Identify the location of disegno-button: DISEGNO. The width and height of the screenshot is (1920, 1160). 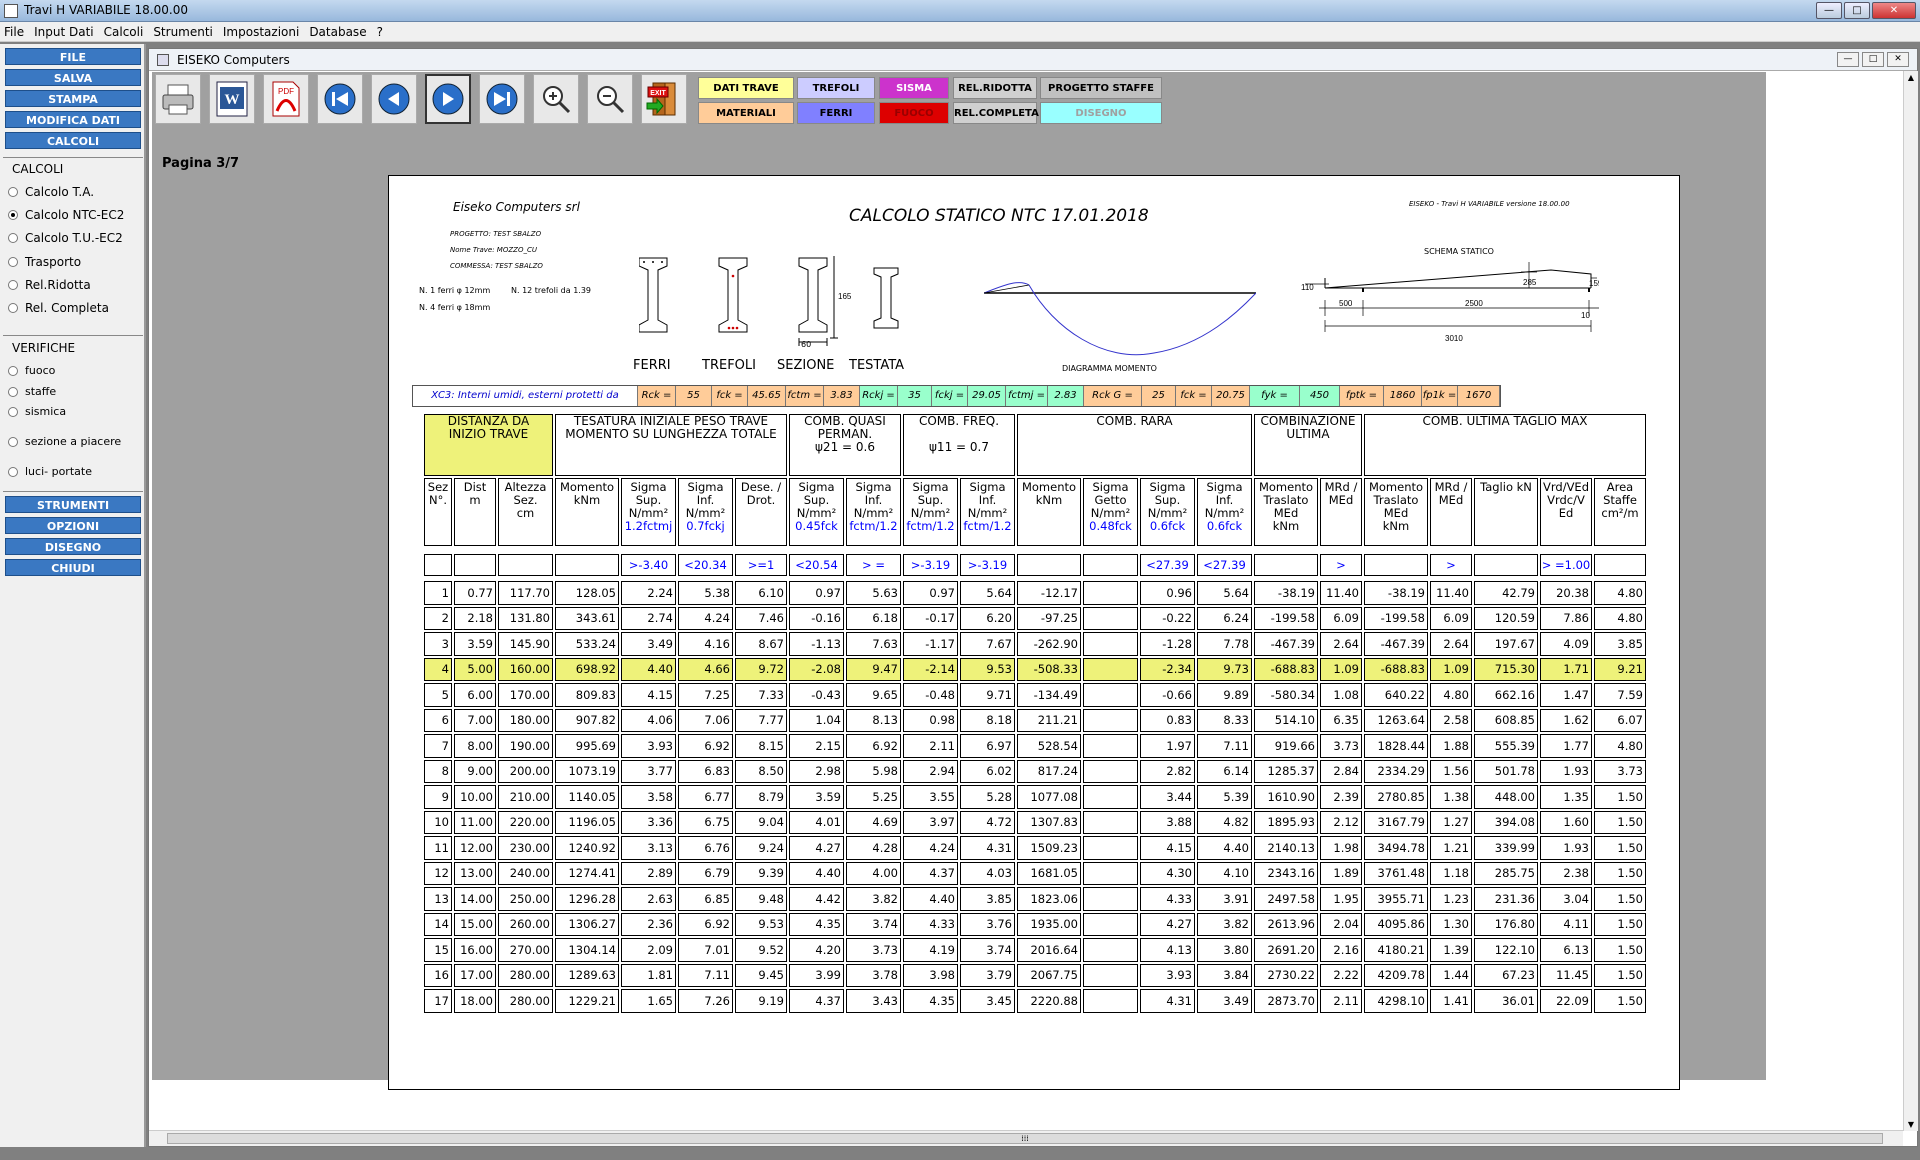
(73, 546).